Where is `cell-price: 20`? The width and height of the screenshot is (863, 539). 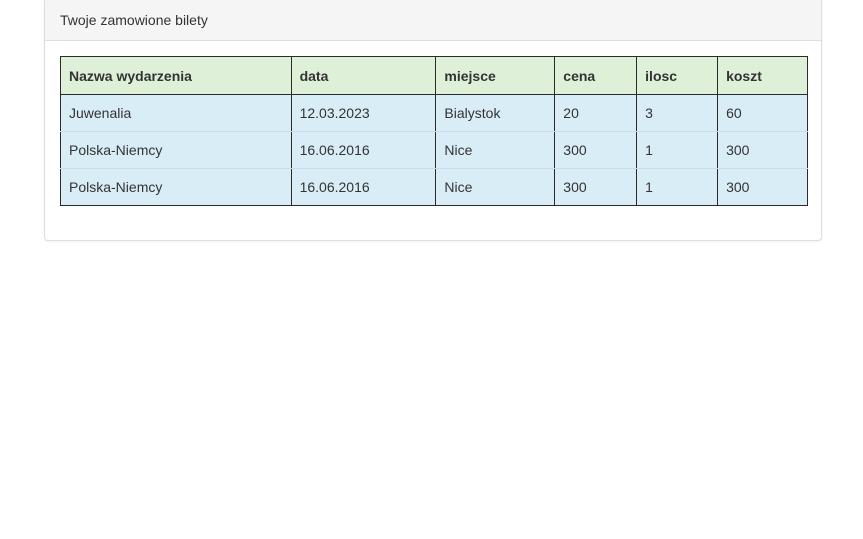
cell-price: 20 is located at coordinates (596, 113).